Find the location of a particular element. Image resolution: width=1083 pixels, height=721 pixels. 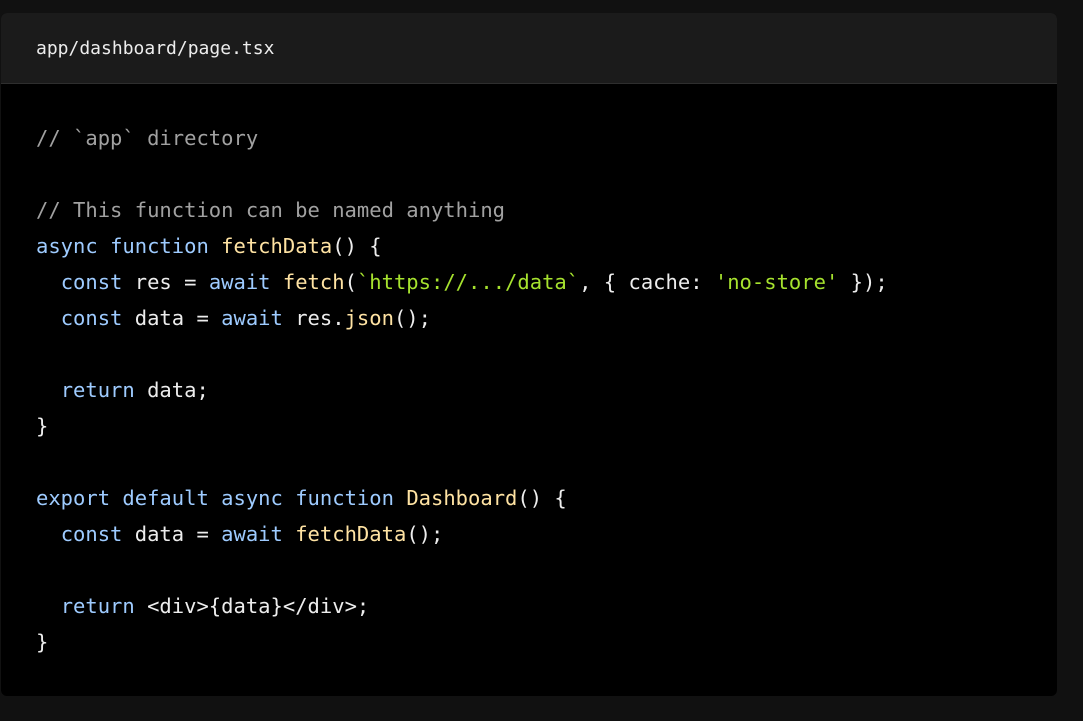

code-token-keyword: export is located at coordinates (73, 498).